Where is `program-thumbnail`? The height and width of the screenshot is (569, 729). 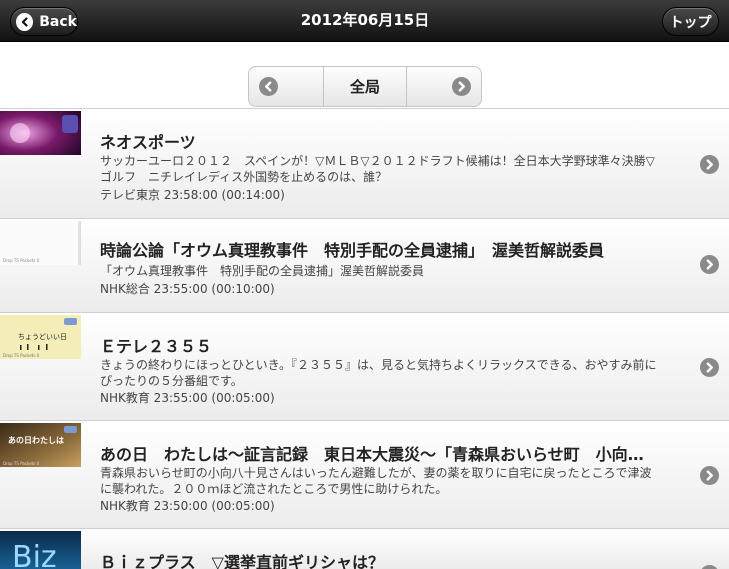 program-thumbnail is located at coordinates (40, 133).